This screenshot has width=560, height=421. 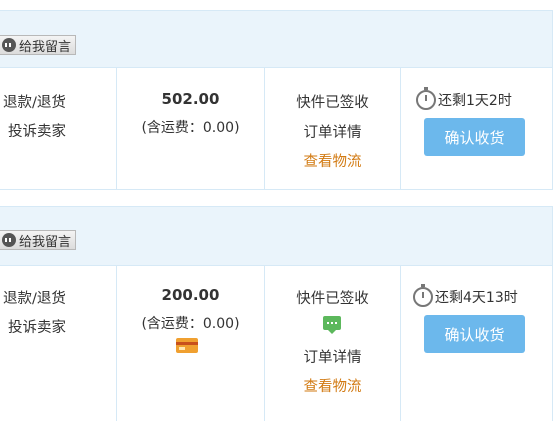 I want to click on order-price: 502.00, so click(x=190, y=99).